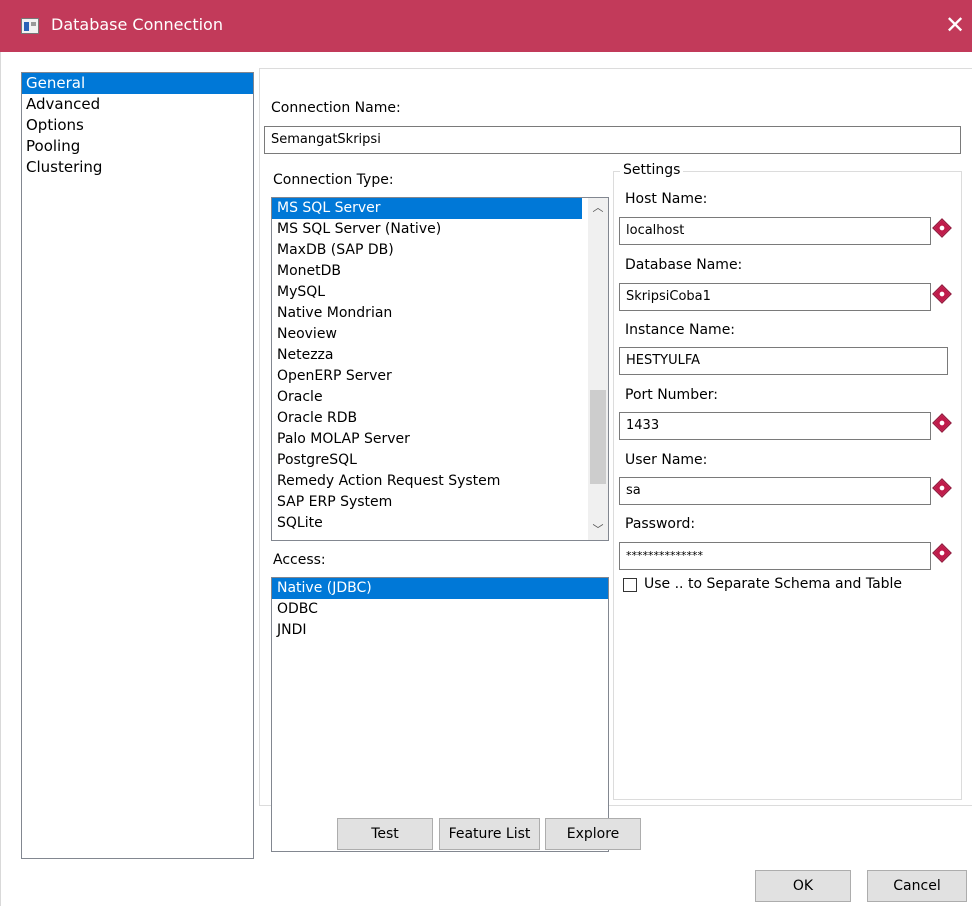 Image resolution: width=972 pixels, height=906 pixels. Describe the element at coordinates (440, 588) in the screenshot. I see `list-item: Native (JDBC)` at that location.